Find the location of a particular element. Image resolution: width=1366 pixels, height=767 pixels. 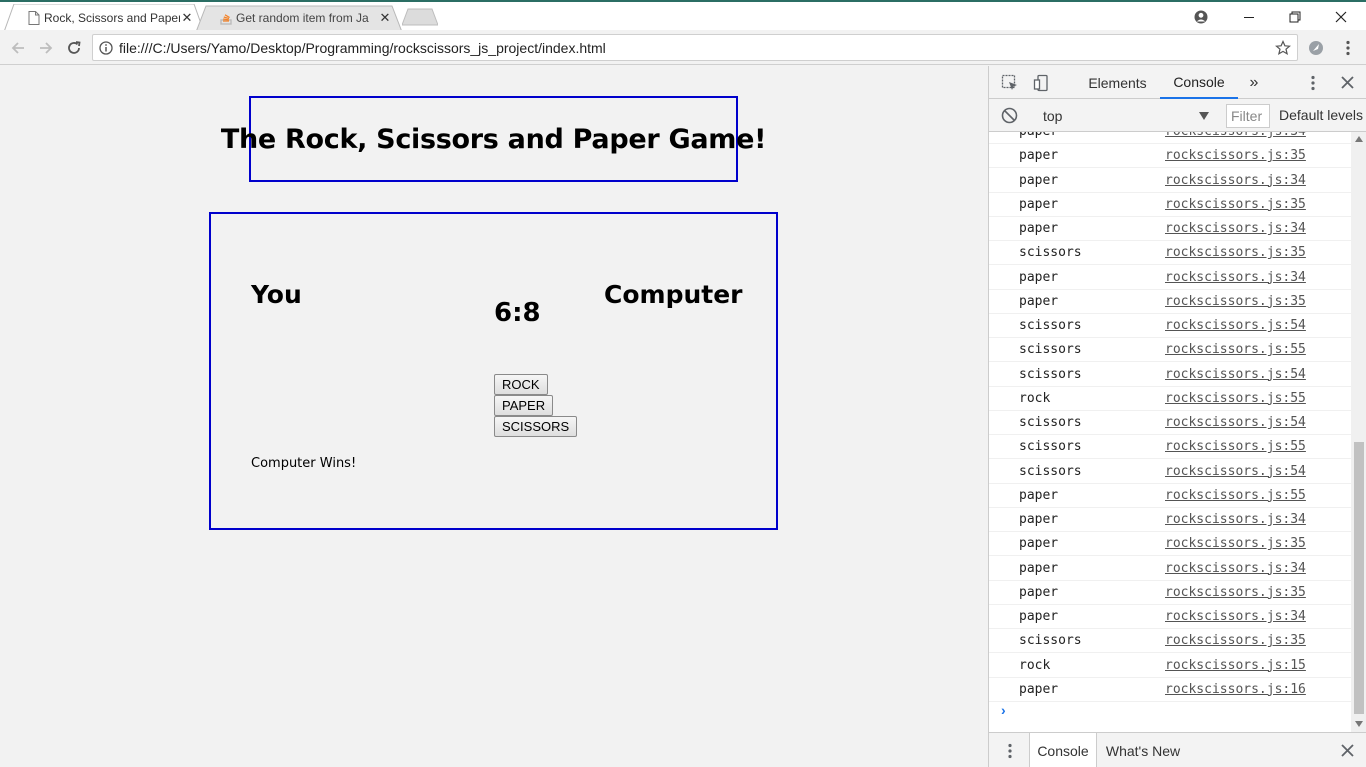

device-toolbar-icon is located at coordinates (1042, 82).